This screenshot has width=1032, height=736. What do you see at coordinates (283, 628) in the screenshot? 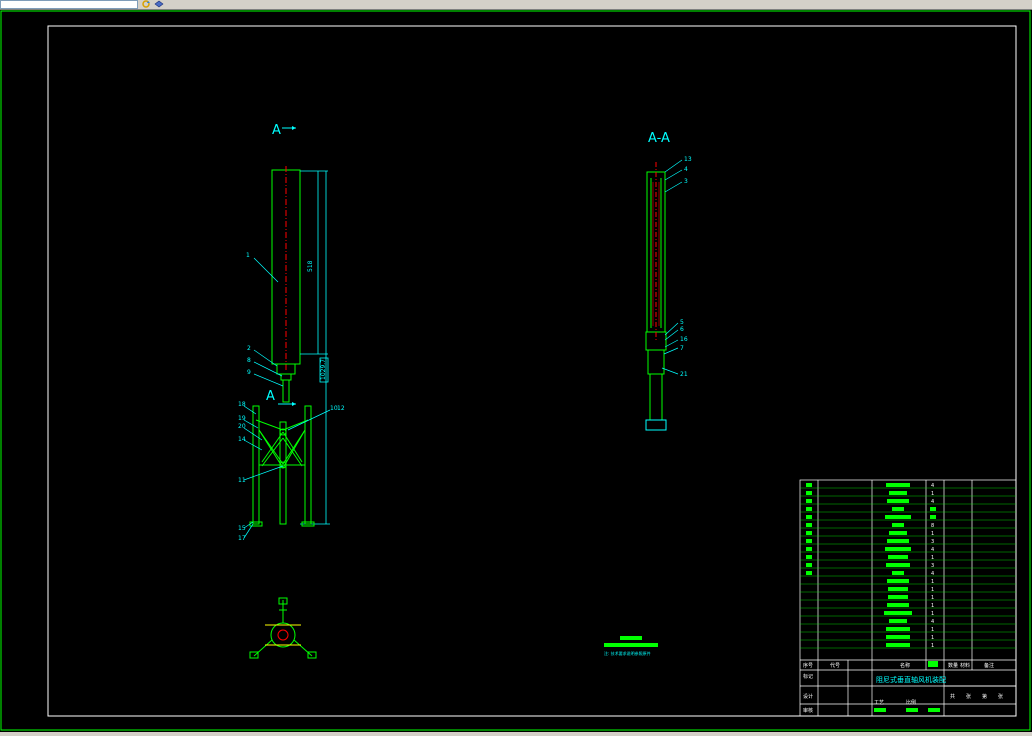
I see `top-view` at bounding box center [283, 628].